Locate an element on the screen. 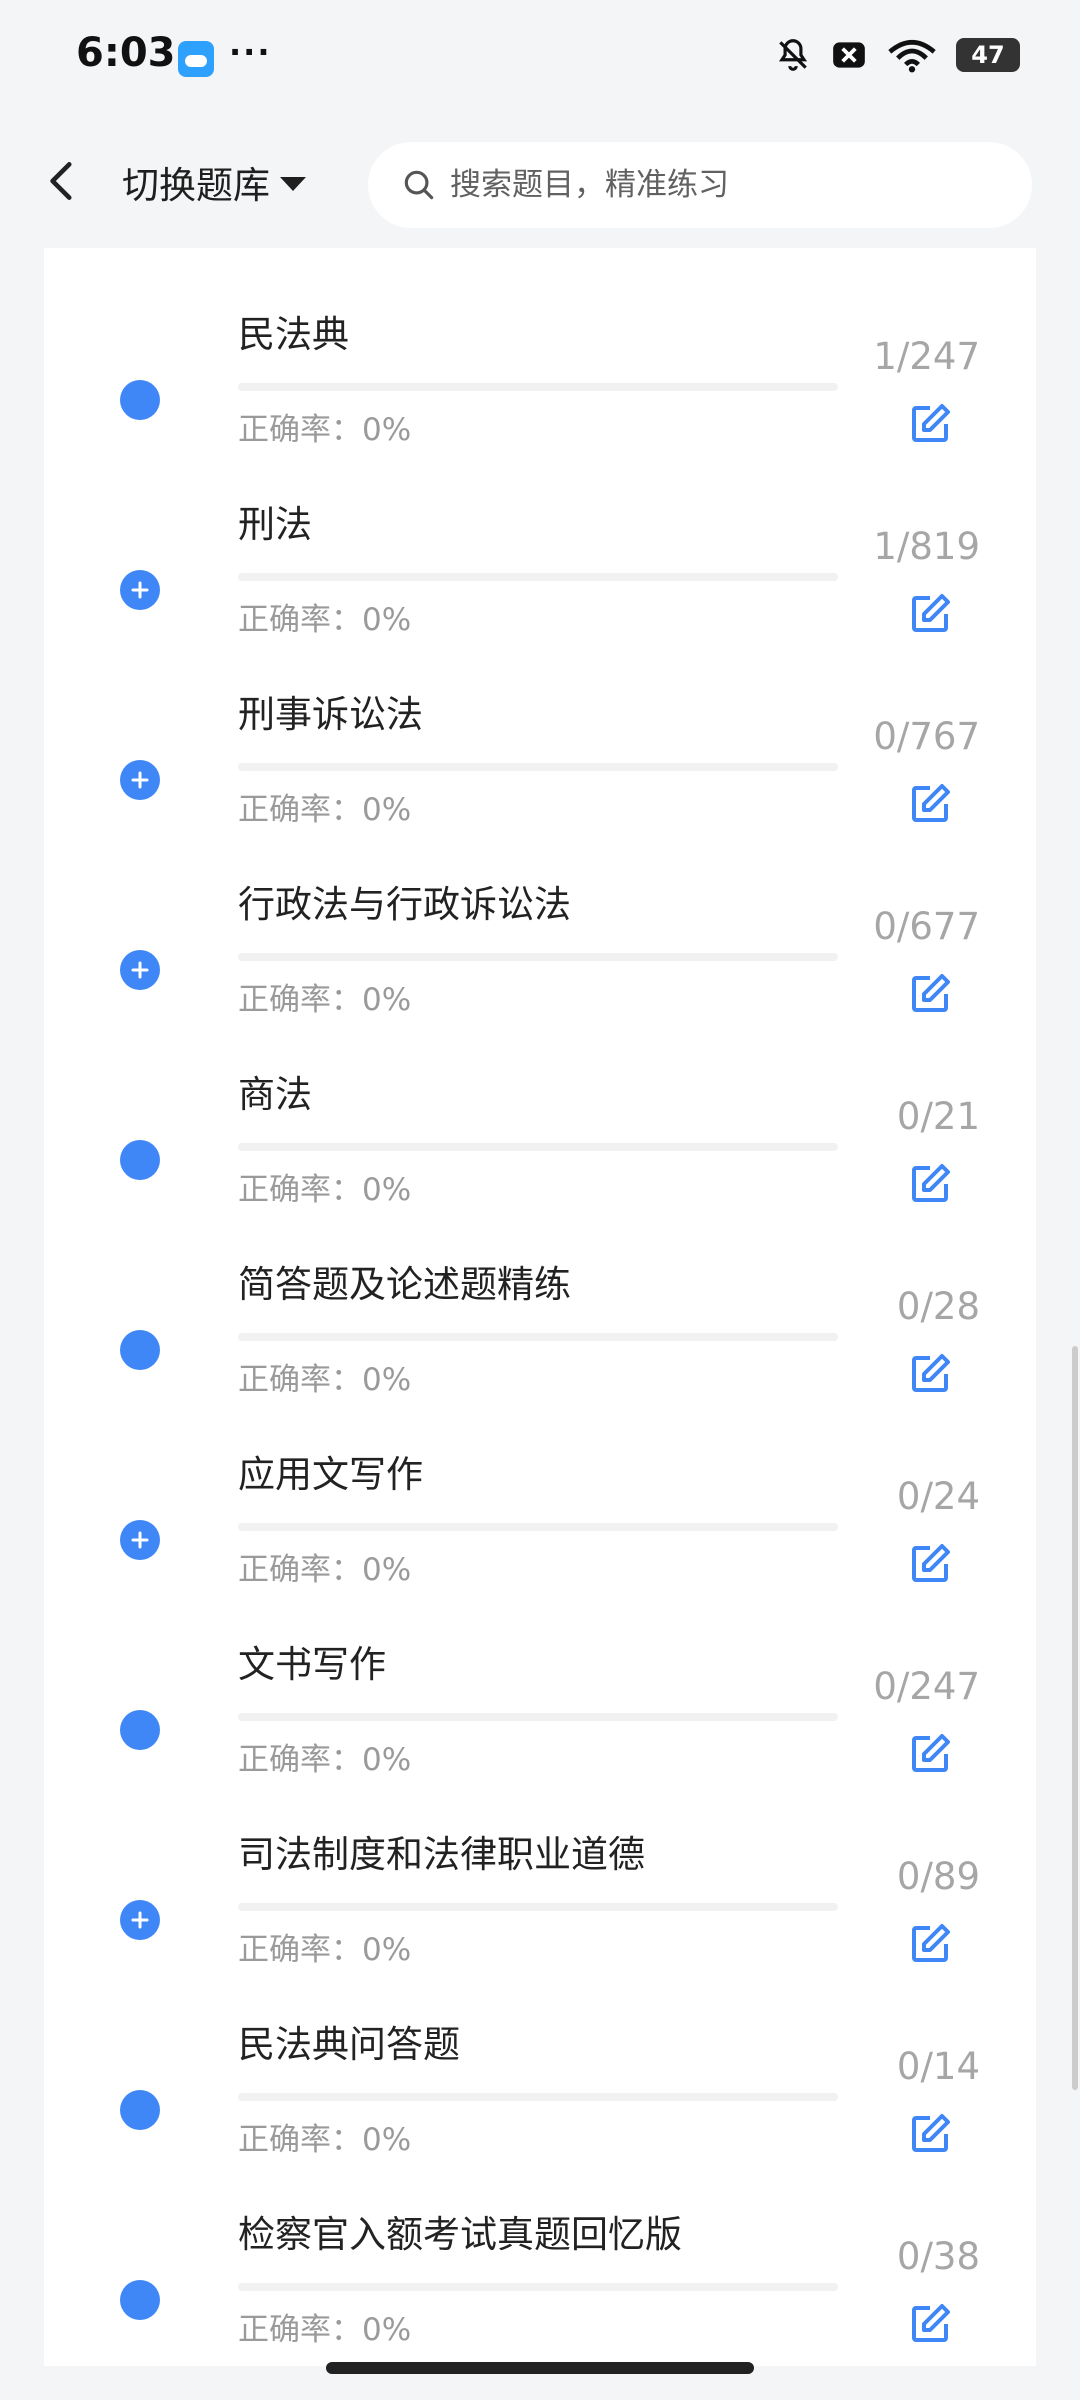  status-icons: 47 is located at coordinates (897, 55).